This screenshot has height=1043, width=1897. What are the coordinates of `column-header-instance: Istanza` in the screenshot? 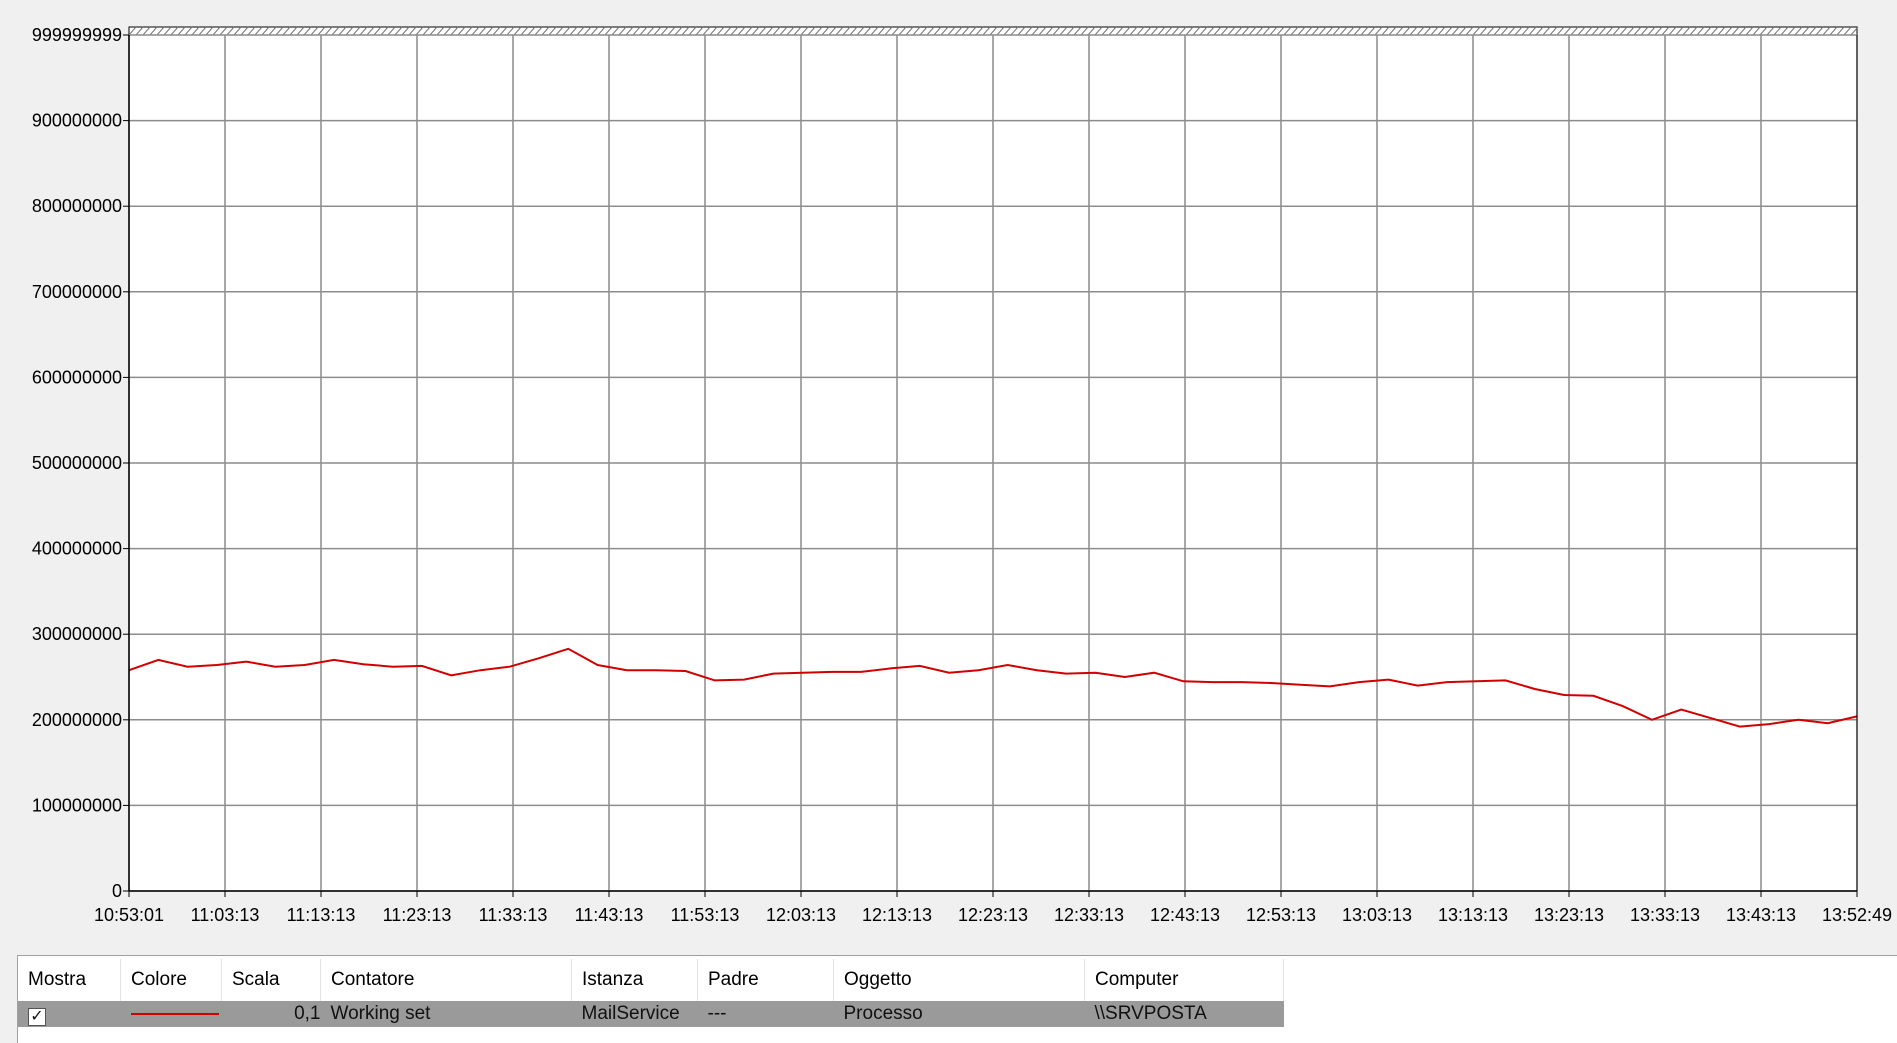 It's located at (634, 980).